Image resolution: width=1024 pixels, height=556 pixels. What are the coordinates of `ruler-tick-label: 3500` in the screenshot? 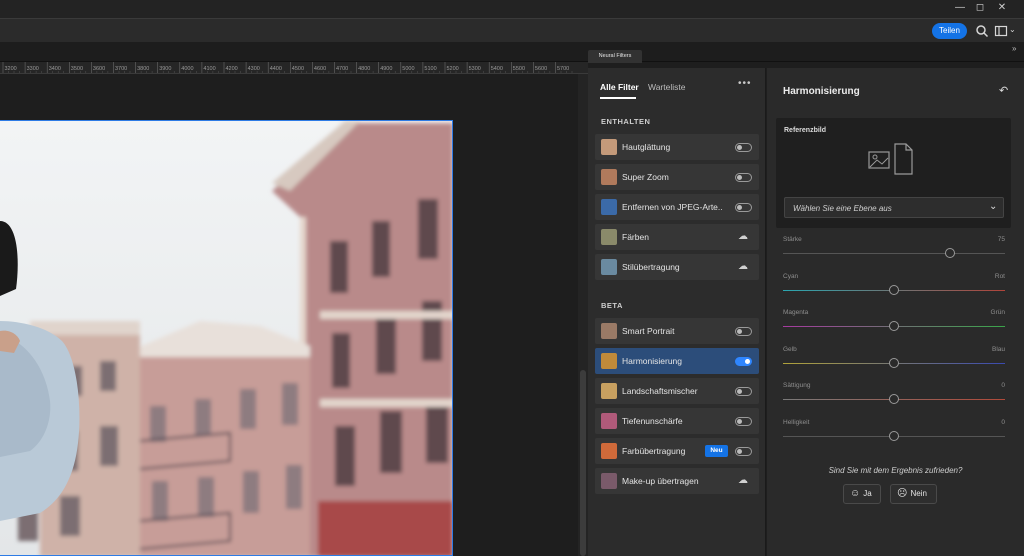 It's located at (77, 69).